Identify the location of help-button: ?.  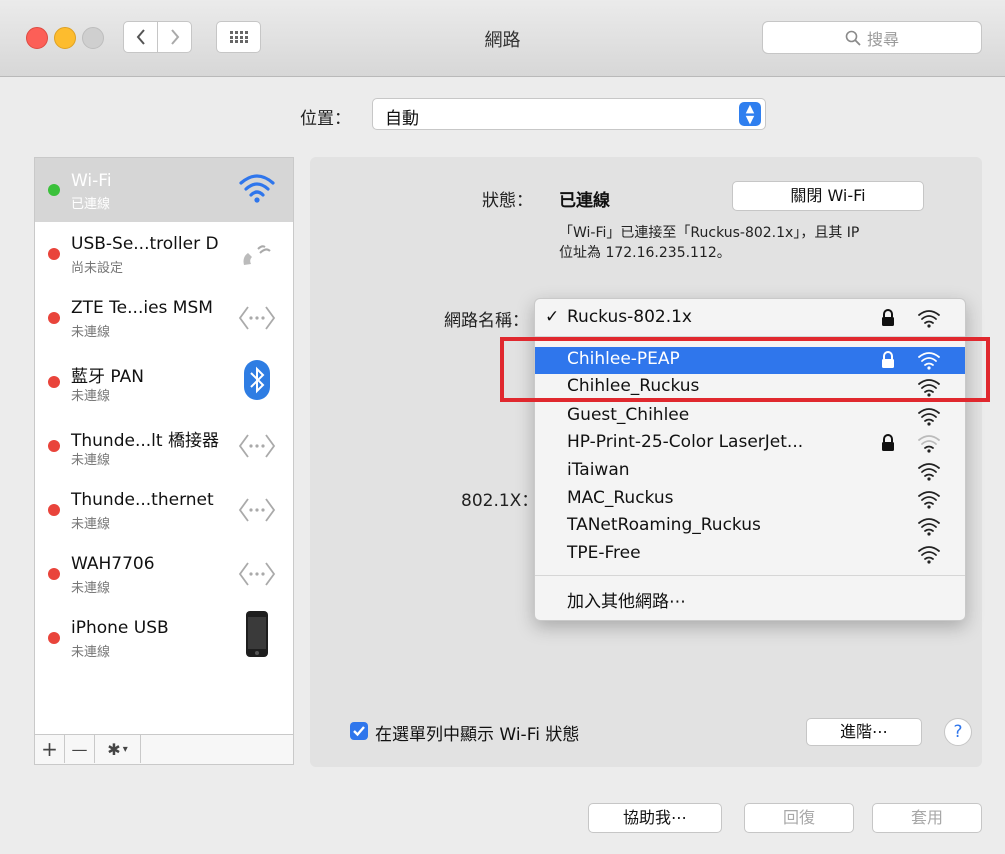
(958, 732).